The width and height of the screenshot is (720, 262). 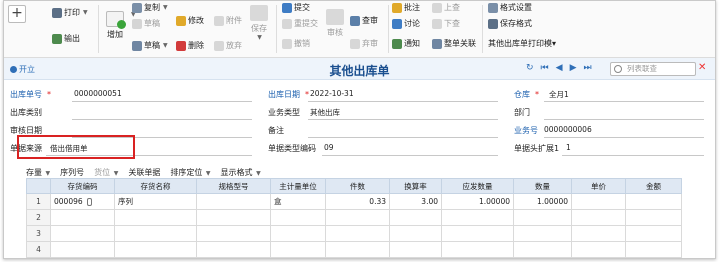 I want to click on draft-top-button: 草稿, so click(x=146, y=23).